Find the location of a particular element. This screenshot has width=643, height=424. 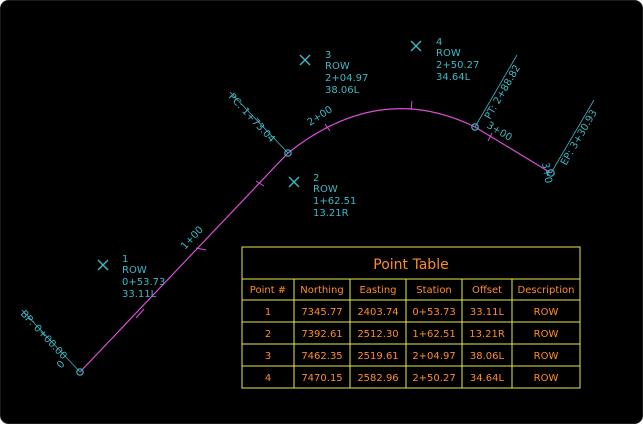

svg-text: 2+04.97 is located at coordinates (346, 78).